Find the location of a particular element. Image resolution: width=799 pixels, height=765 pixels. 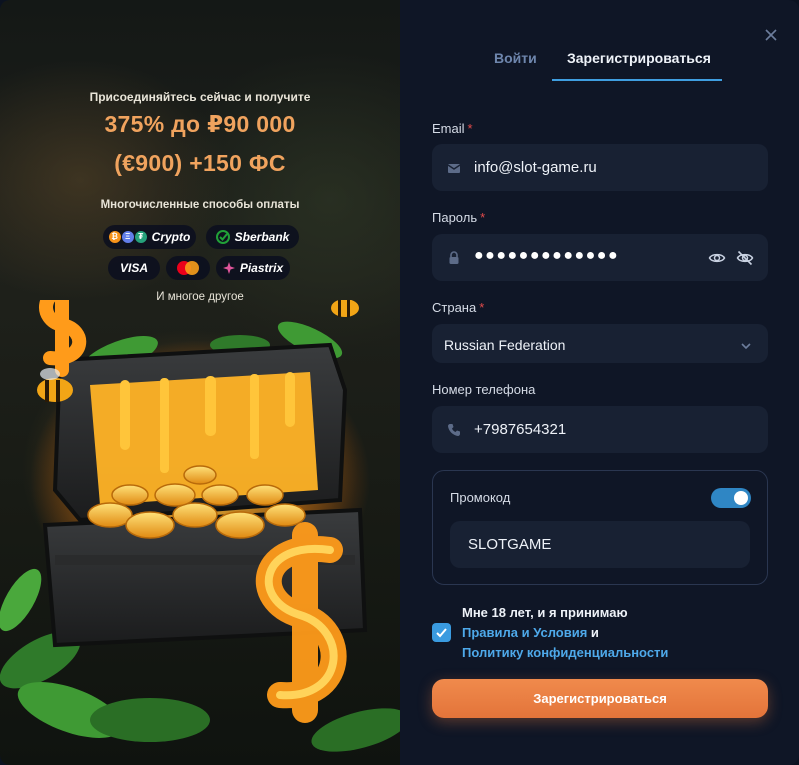

mastercard-logo-icon is located at coordinates (188, 268).